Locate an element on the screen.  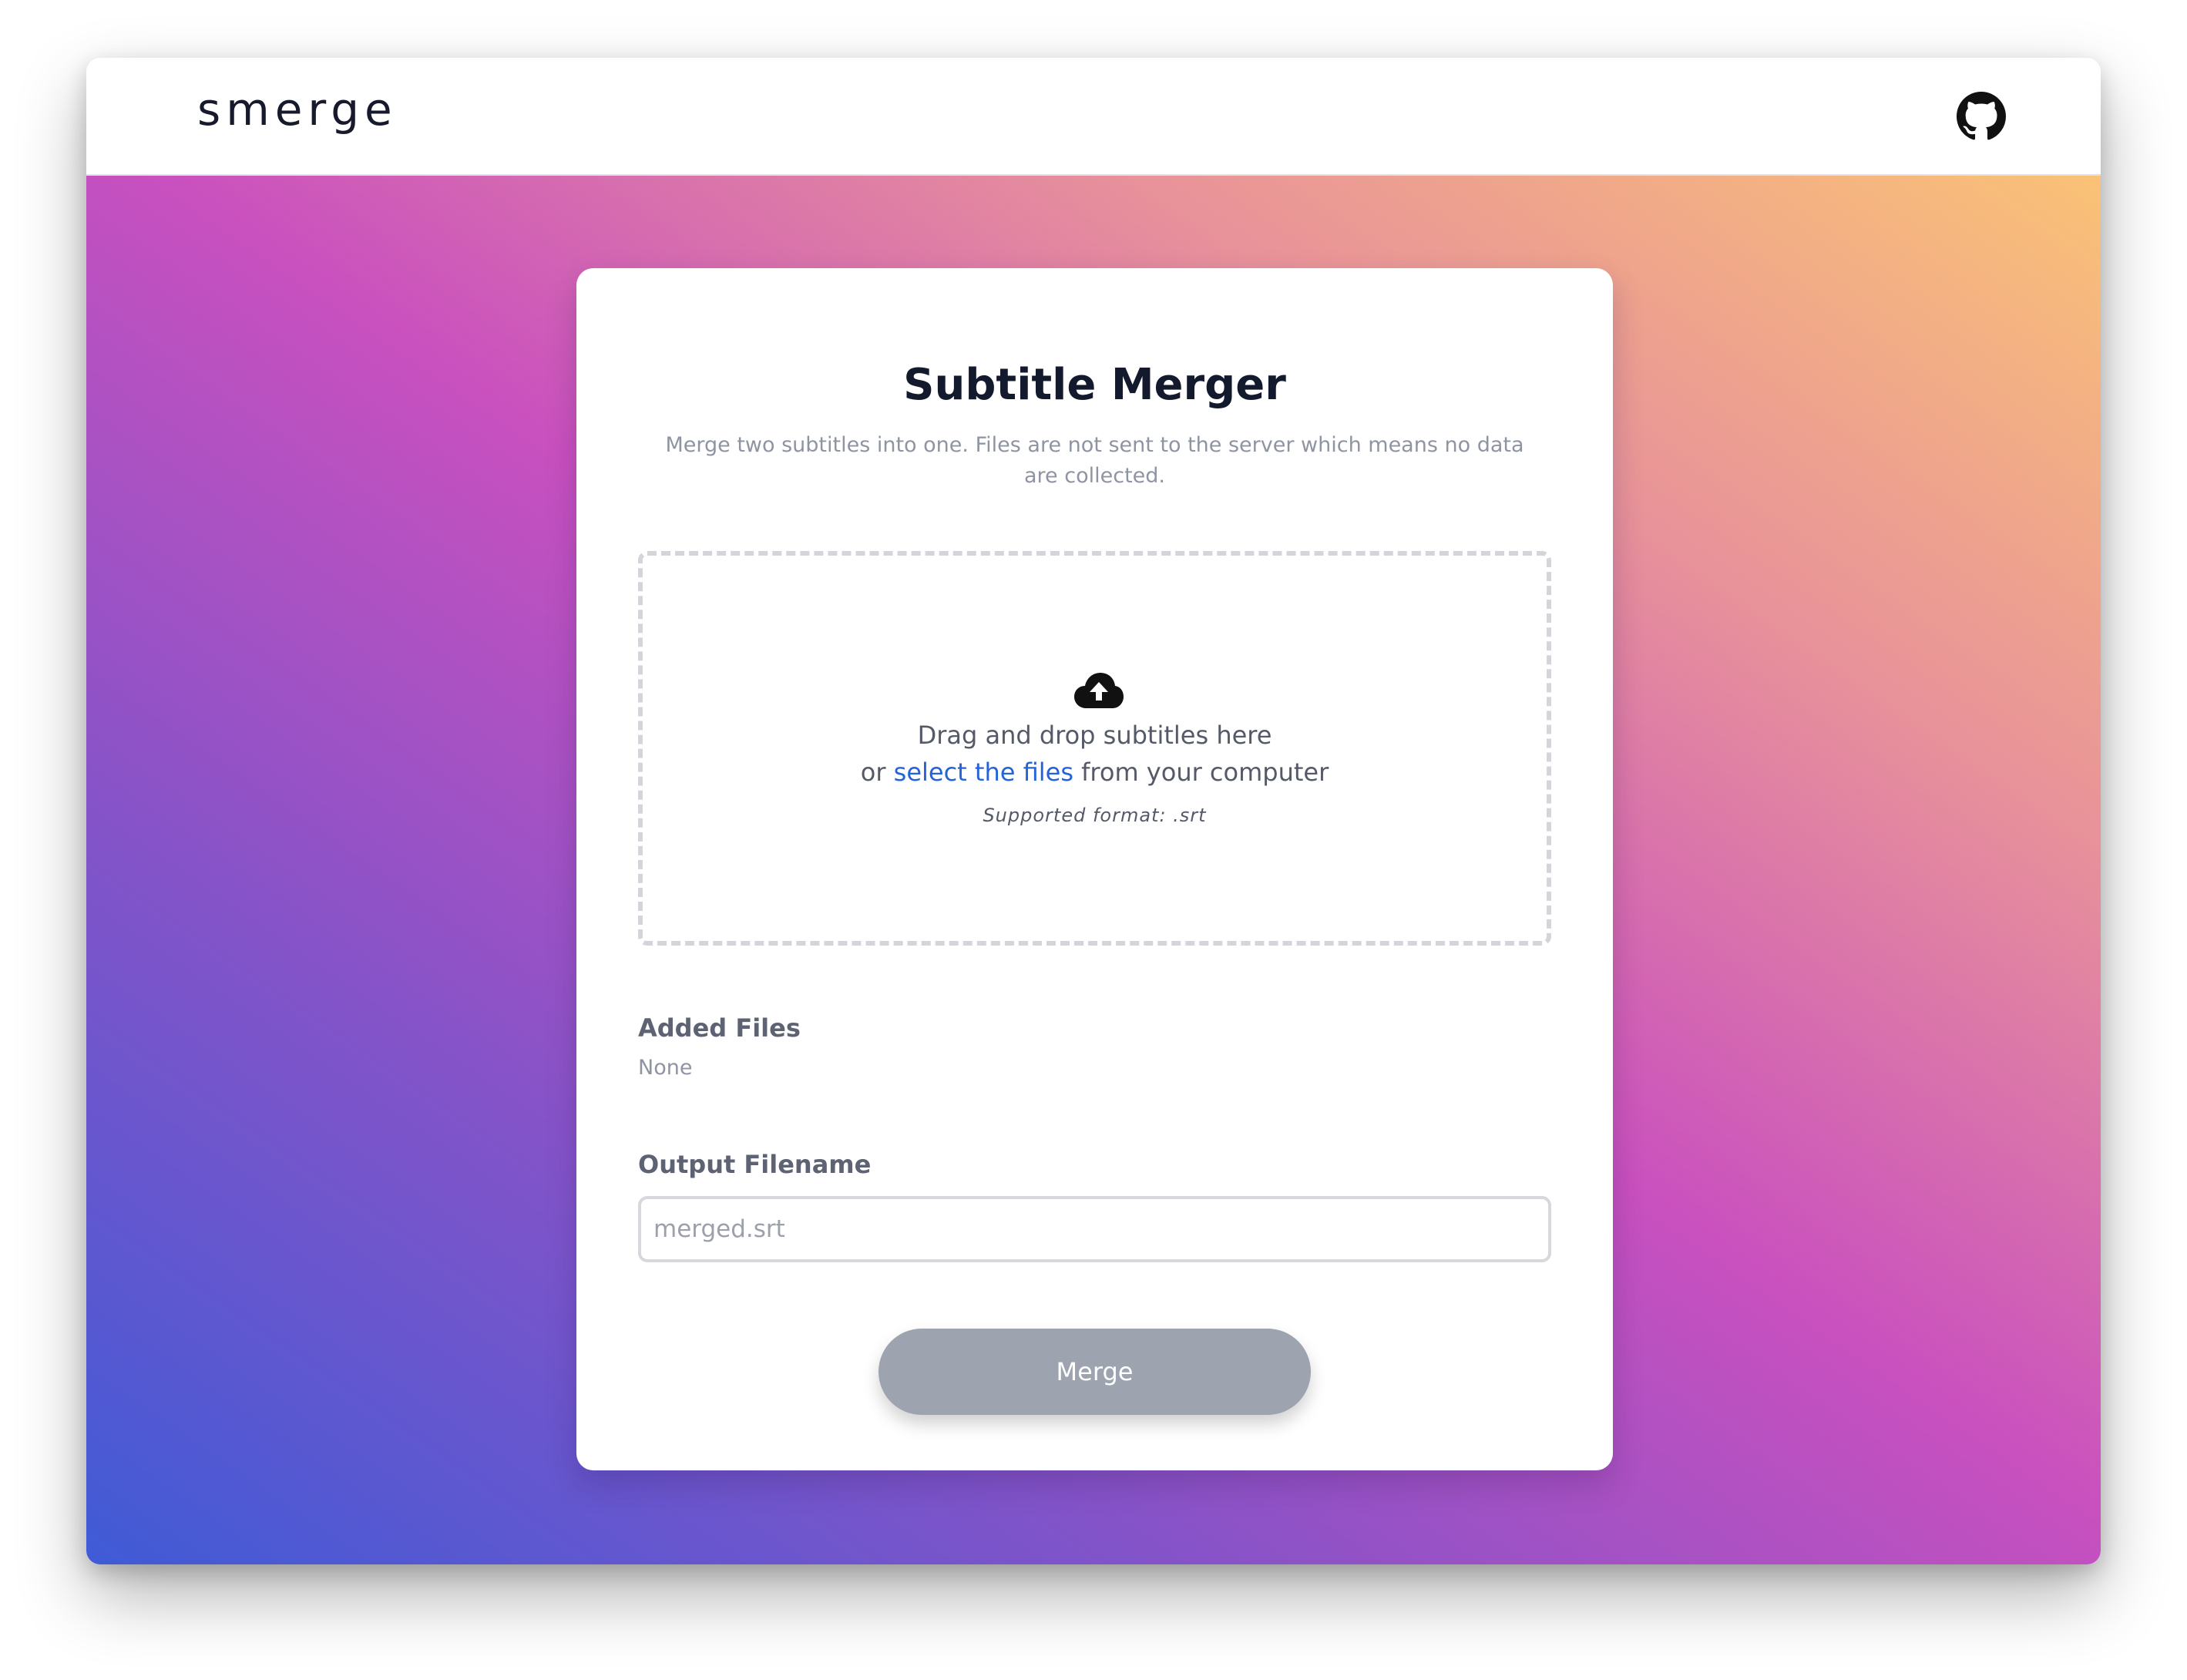
dropzone-instruction: Drag and drop subtitles here is located at coordinates (1094, 735).